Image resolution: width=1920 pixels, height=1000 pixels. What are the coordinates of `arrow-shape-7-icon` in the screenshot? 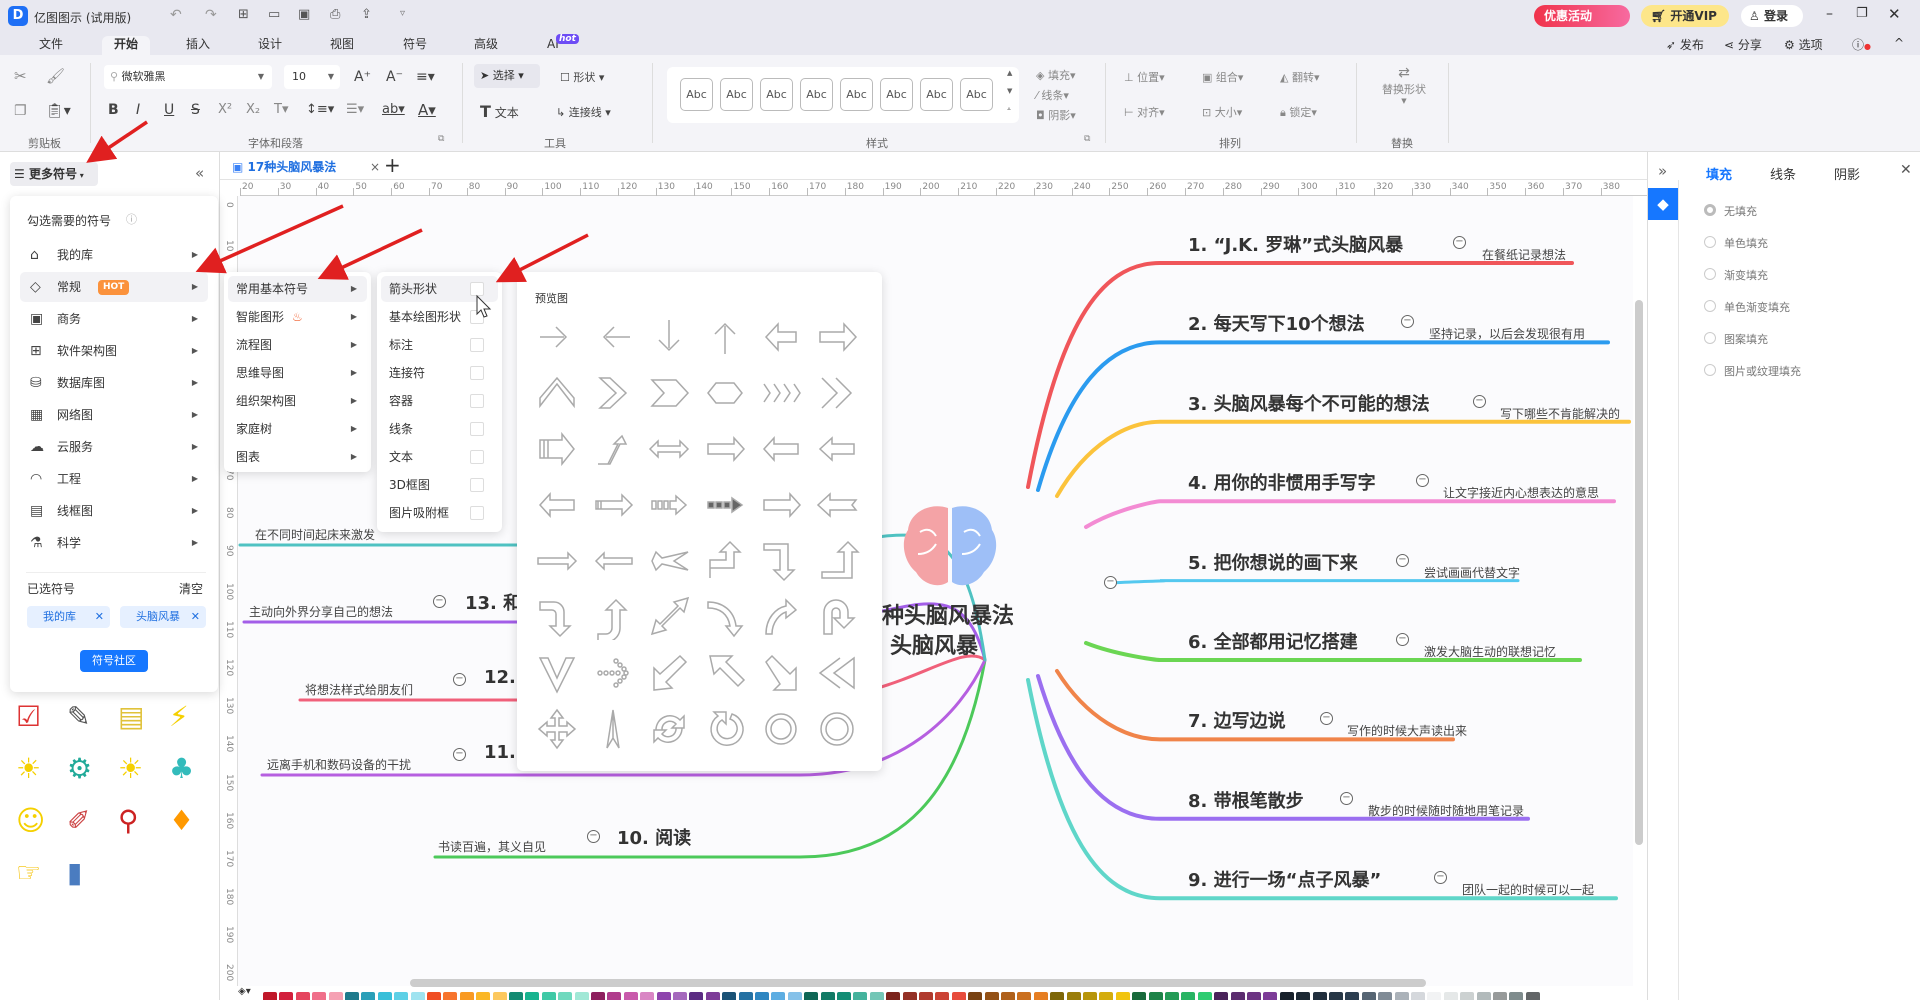 It's located at (557, 393).